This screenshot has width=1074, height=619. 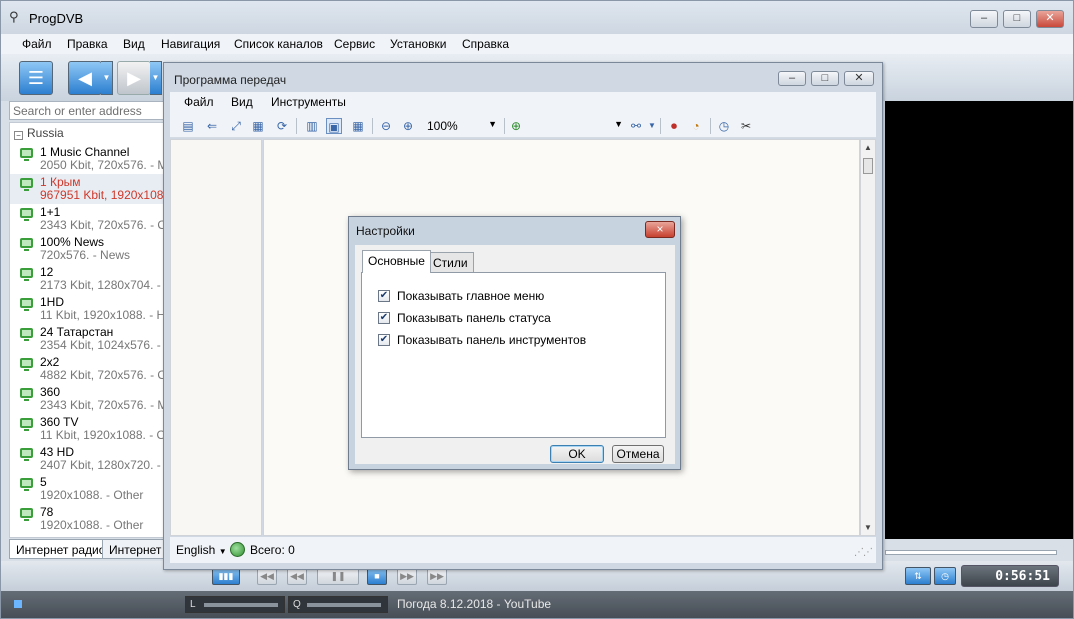 I want to click on seek-bar, so click(x=971, y=552).